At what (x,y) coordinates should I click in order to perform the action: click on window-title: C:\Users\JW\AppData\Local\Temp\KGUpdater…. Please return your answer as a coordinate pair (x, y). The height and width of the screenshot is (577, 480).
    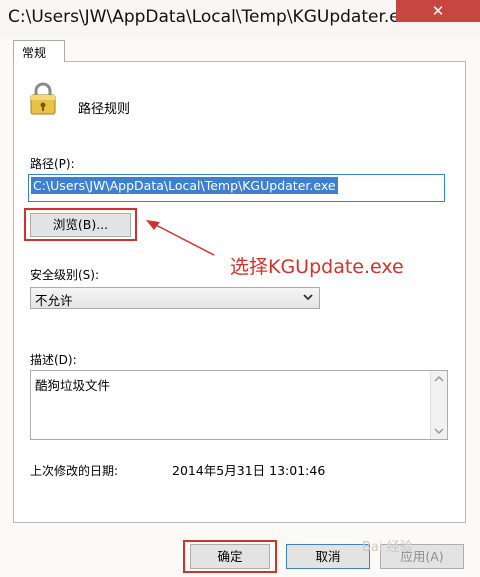
    Looking at the image, I should click on (225, 17).